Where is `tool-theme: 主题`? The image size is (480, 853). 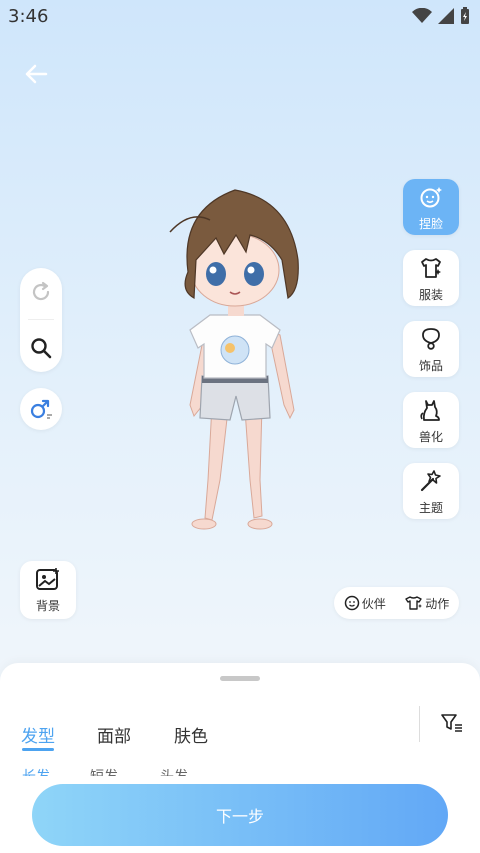
tool-theme: 主题 is located at coordinates (431, 491).